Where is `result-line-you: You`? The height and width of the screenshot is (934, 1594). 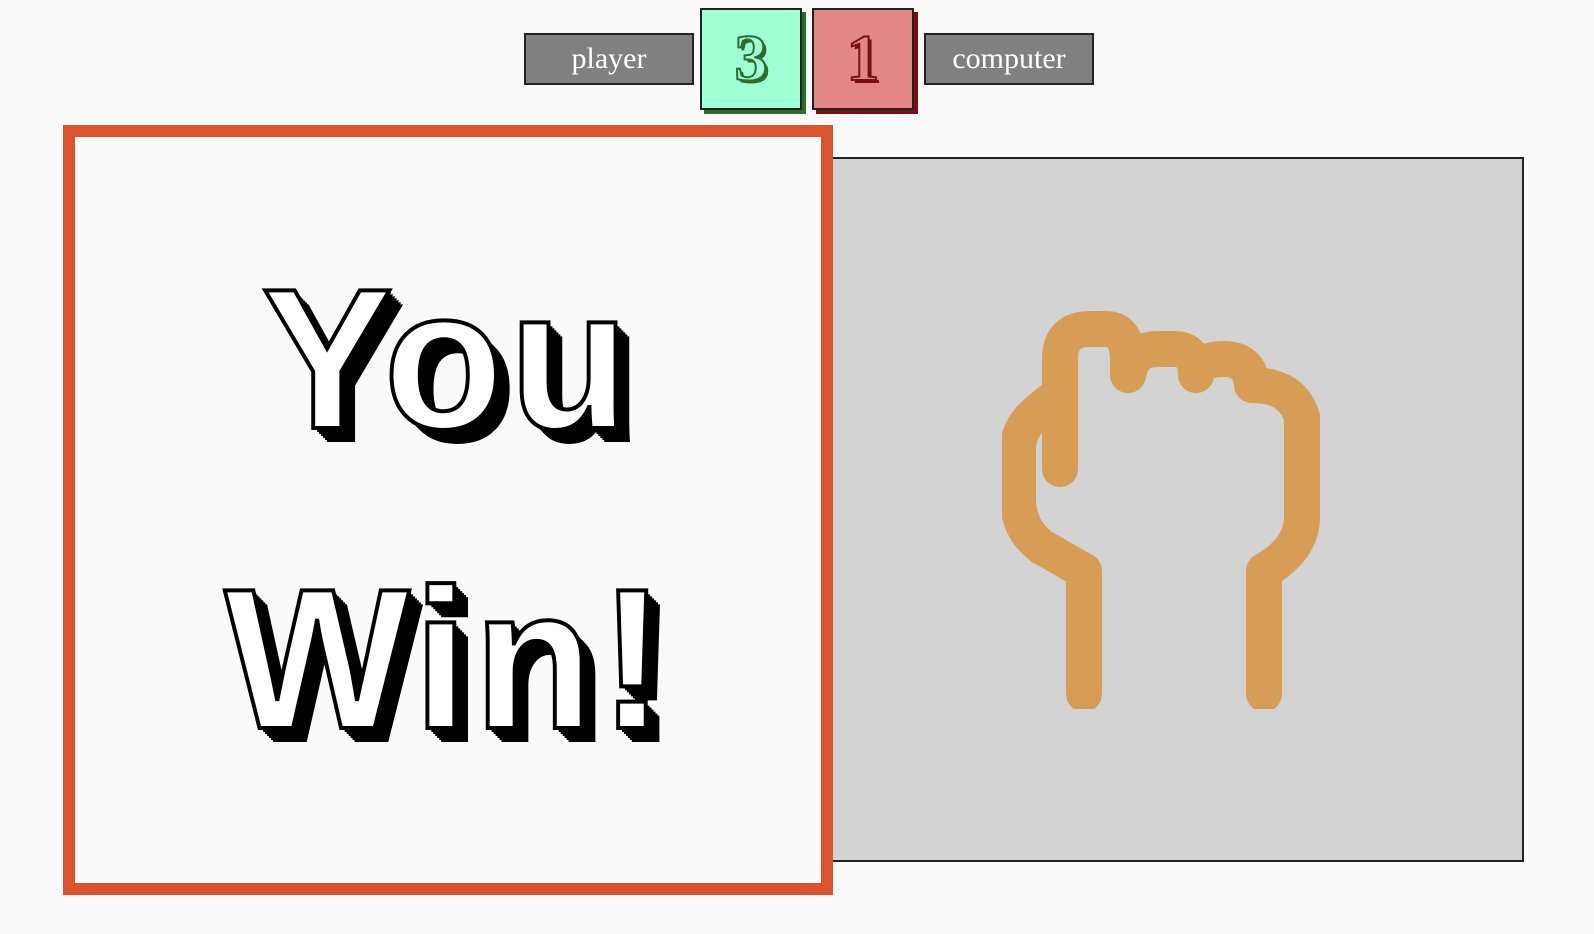 result-line-you: You is located at coordinates (447, 359).